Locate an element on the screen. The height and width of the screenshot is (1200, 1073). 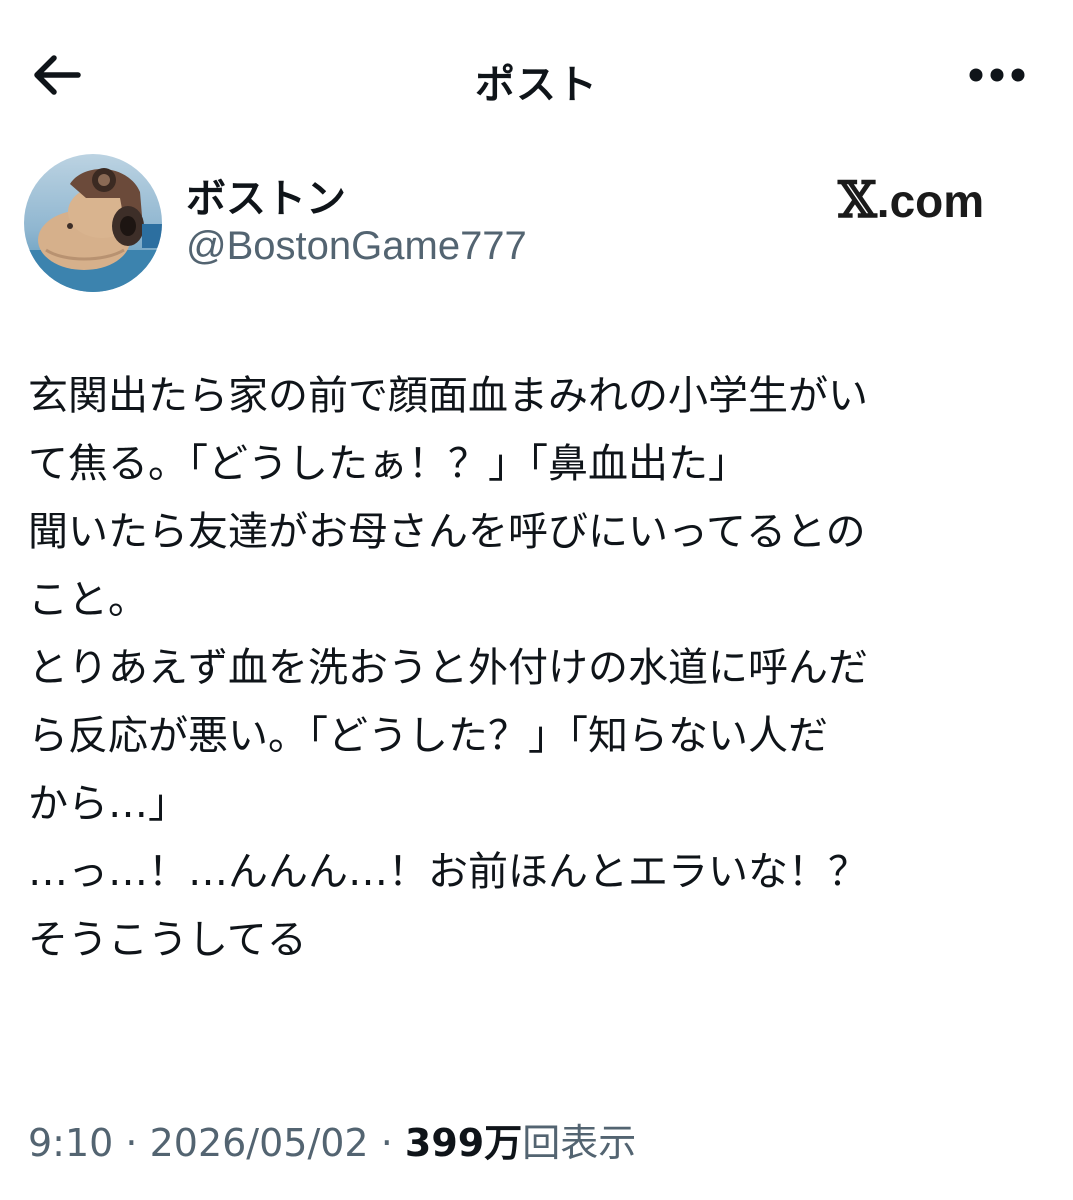
avatar-image is located at coordinates (93, 223).